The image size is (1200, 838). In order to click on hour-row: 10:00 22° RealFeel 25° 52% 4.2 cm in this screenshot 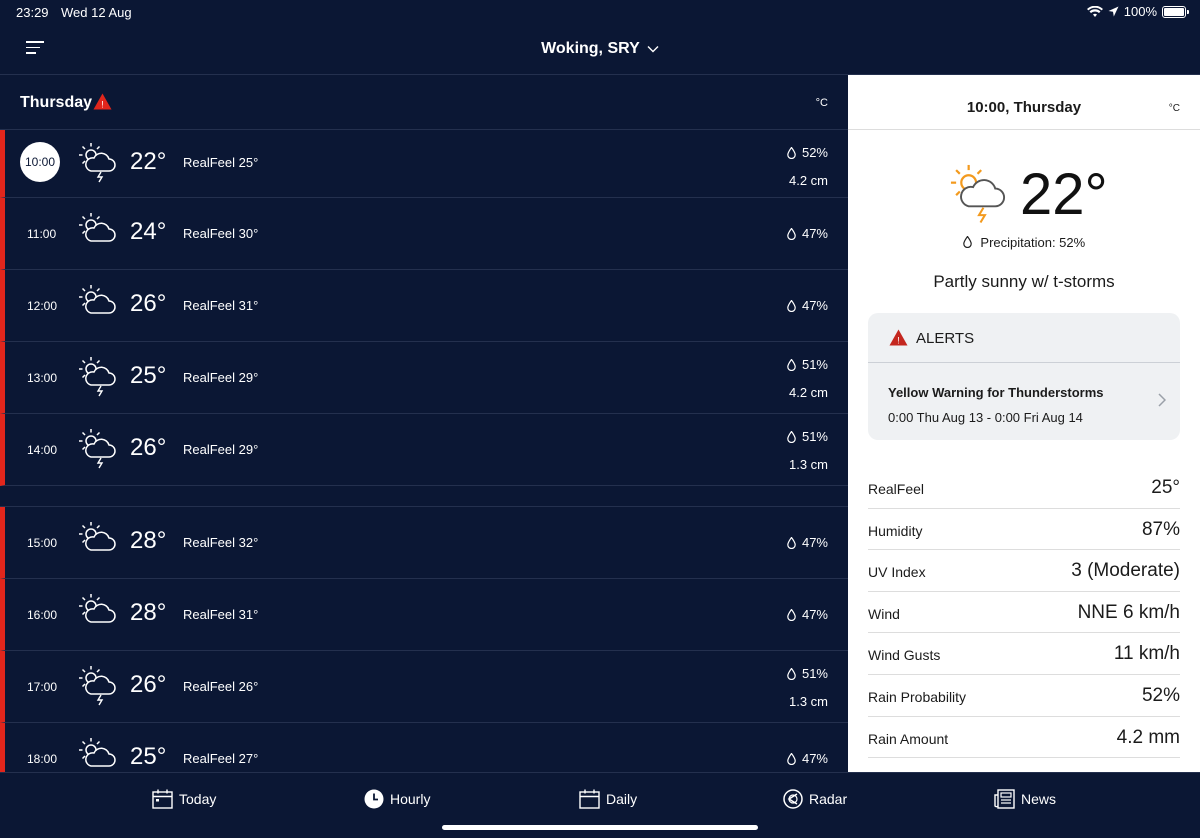, I will do `click(424, 164)`.